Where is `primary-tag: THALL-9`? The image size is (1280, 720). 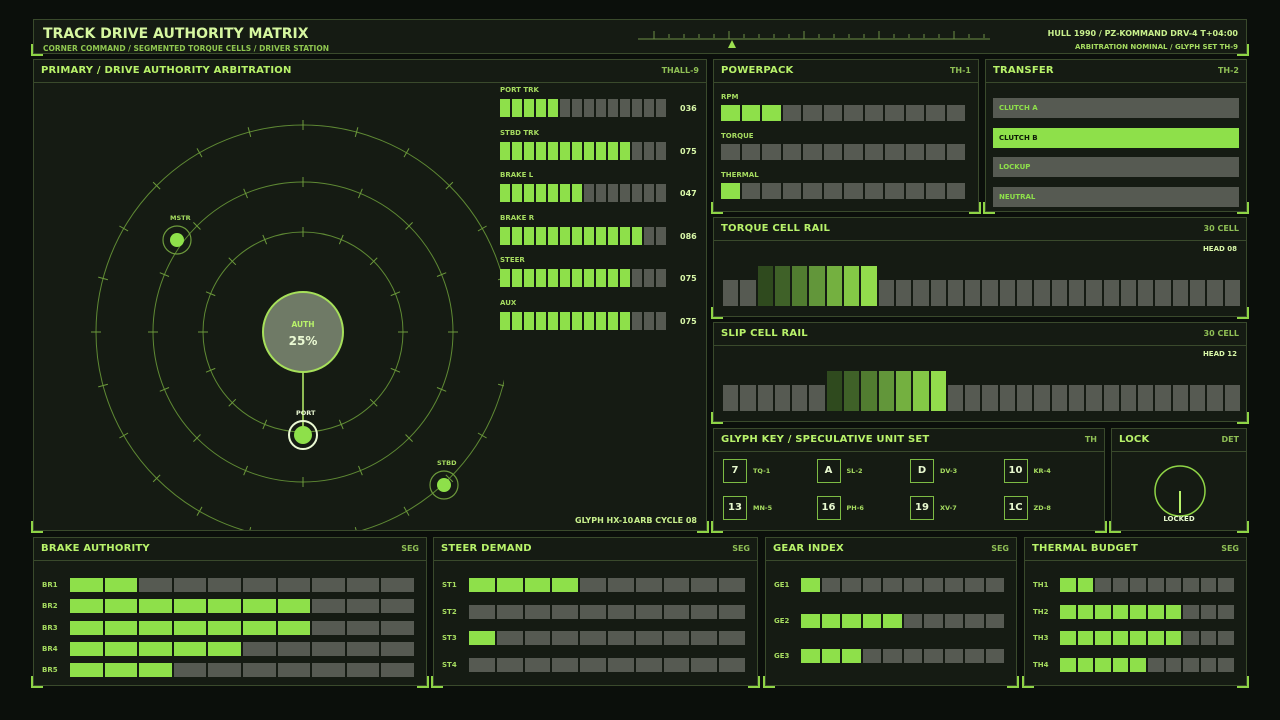
primary-tag: THALL-9 is located at coordinates (680, 70).